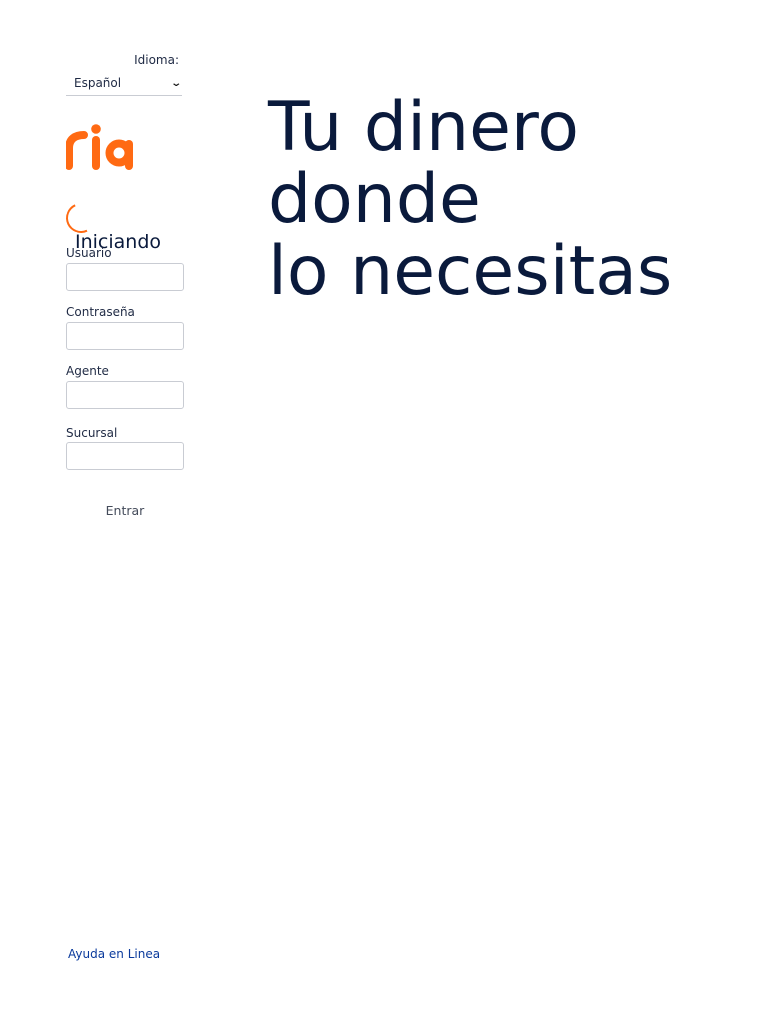 The height and width of the screenshot is (1024, 768). What do you see at coordinates (99, 147) in the screenshot?
I see `ria-logo` at bounding box center [99, 147].